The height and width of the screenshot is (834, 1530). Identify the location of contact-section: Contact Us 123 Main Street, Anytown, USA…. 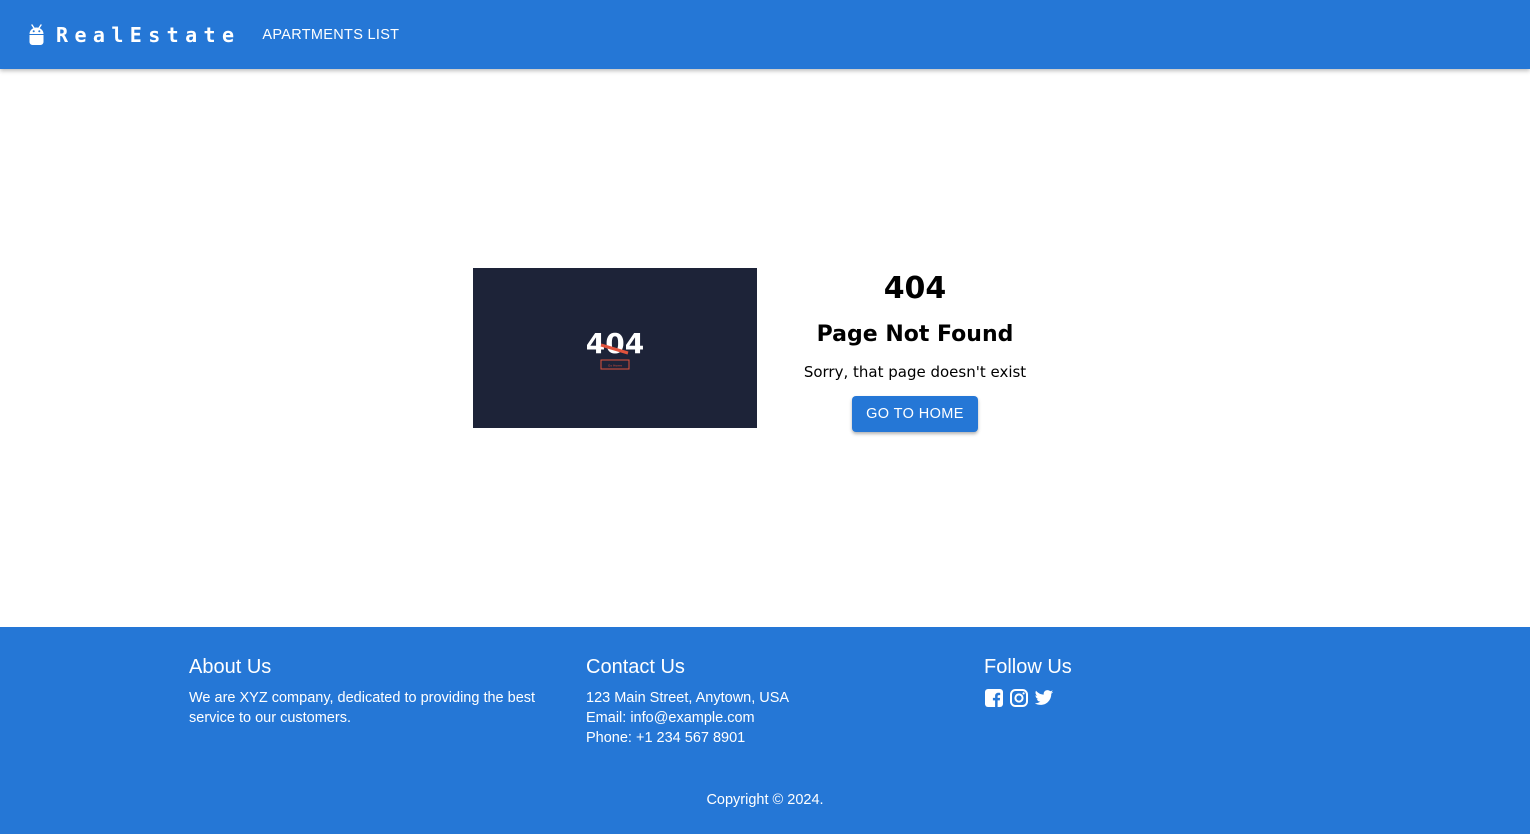
(766, 701).